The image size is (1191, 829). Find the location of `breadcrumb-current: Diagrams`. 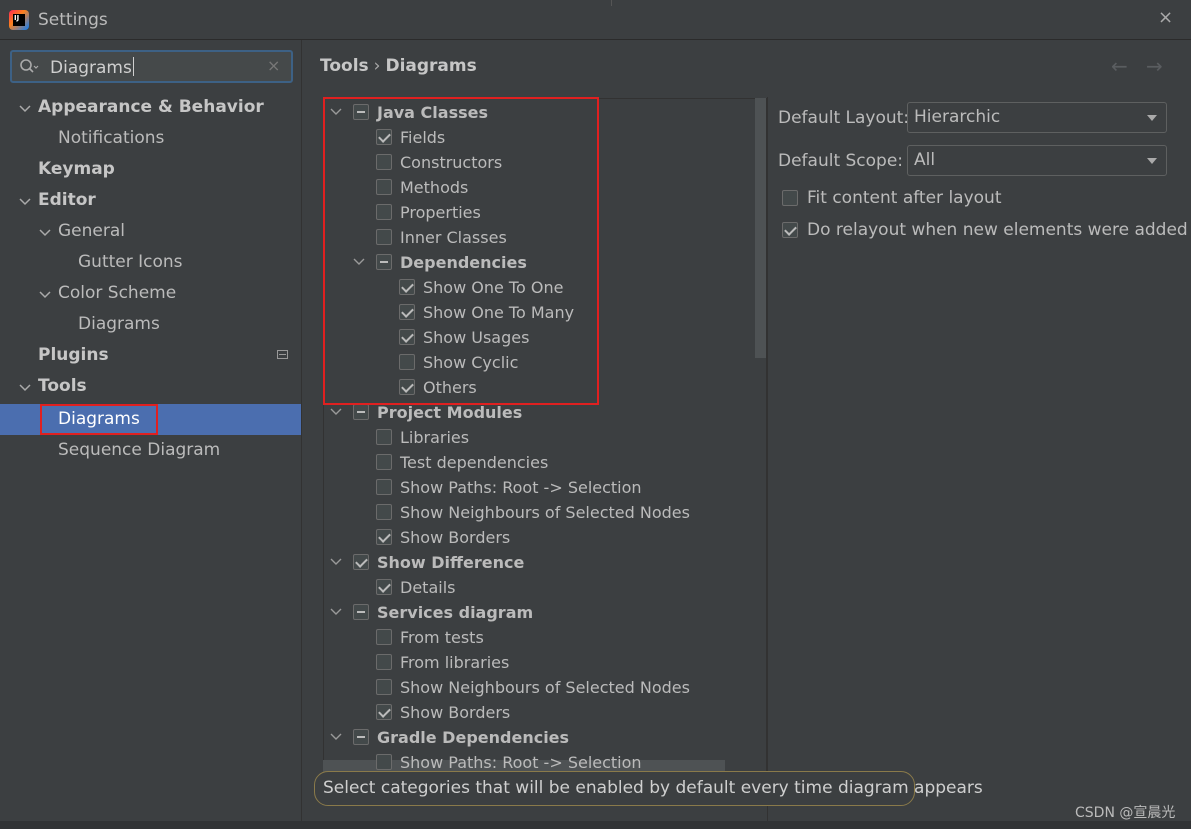

breadcrumb-current: Diagrams is located at coordinates (431, 66).